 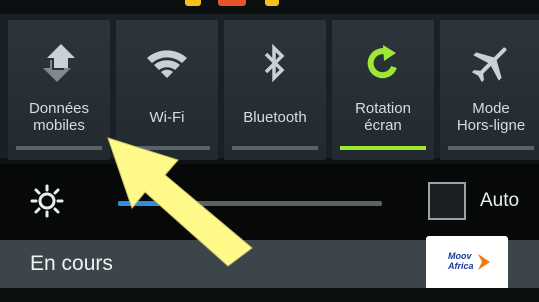 What do you see at coordinates (383, 63) in the screenshot?
I see `rotation-icon` at bounding box center [383, 63].